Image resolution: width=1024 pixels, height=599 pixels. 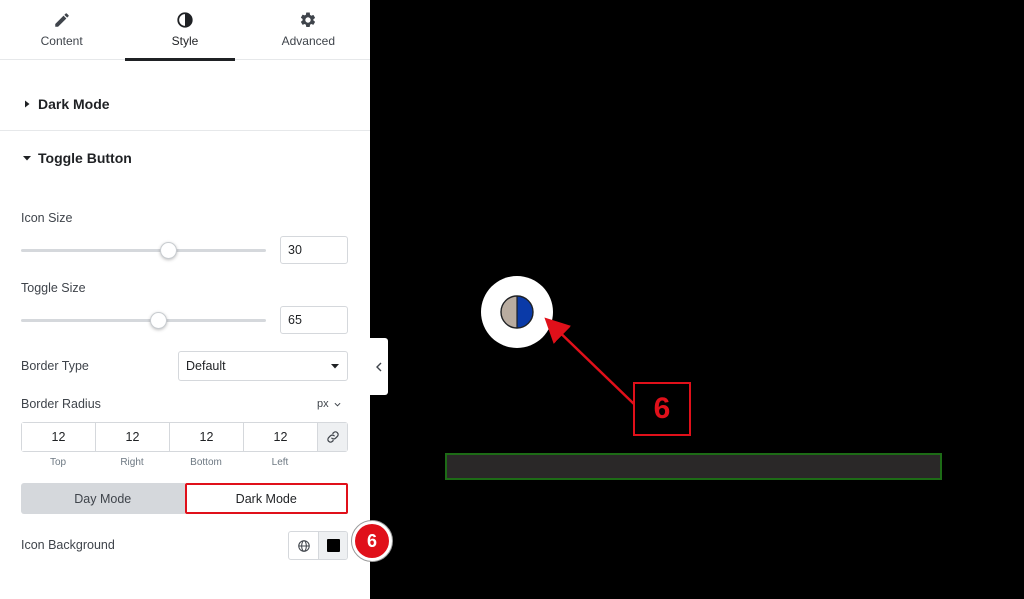 I want to click on link-icon, so click(x=332, y=437).